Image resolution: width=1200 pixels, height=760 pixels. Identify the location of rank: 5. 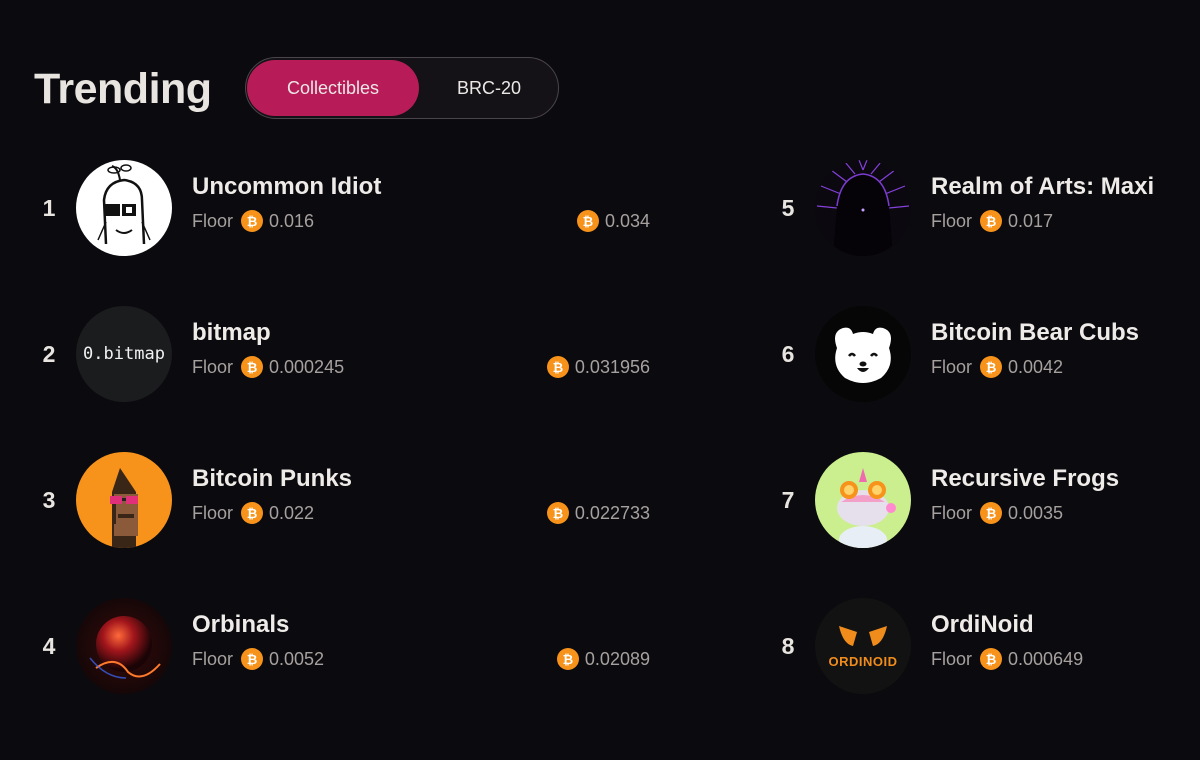
(788, 207).